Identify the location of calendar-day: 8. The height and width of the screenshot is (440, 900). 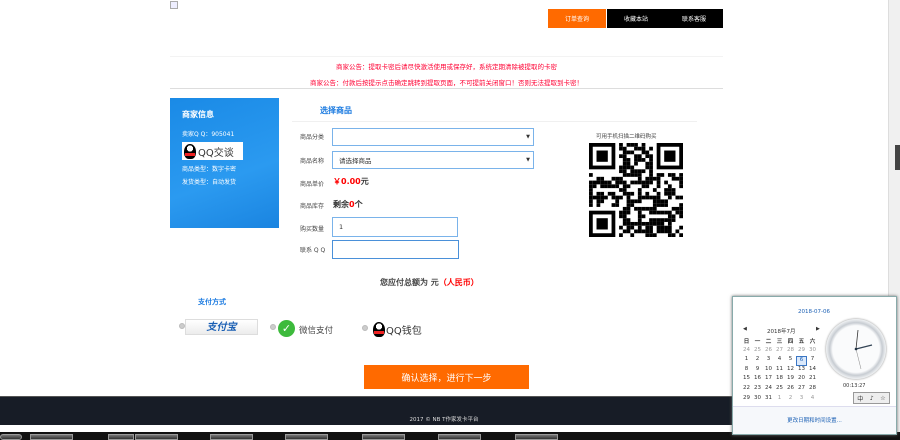
(746, 371).